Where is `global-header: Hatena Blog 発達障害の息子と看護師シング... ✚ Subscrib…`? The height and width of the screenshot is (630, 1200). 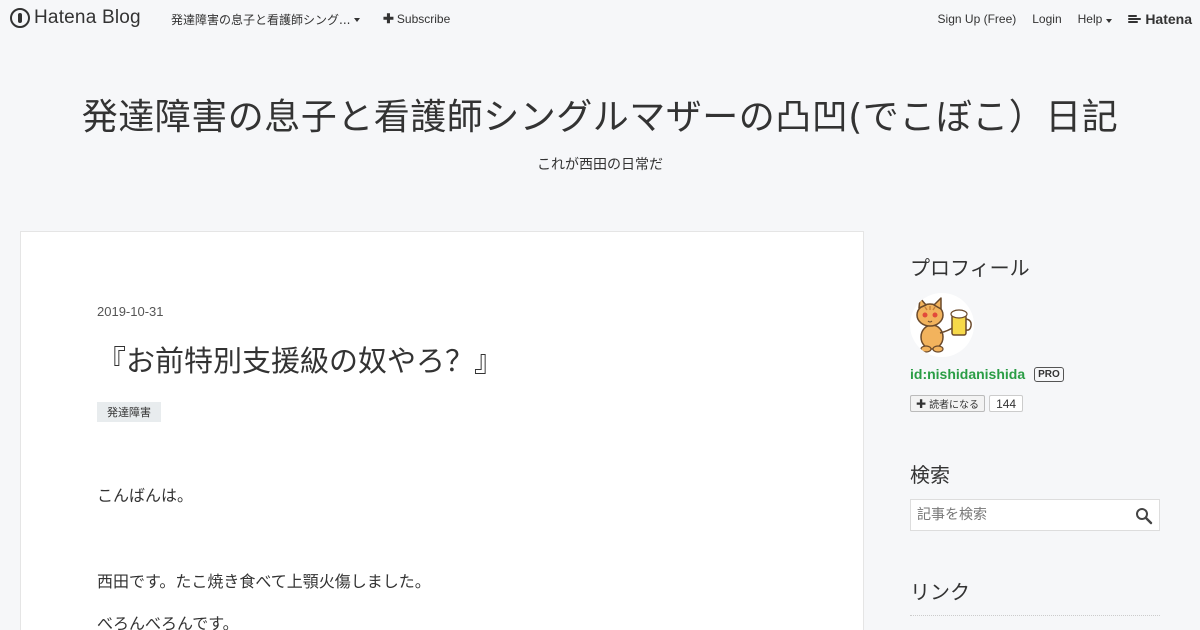 global-header: Hatena Blog 発達障害の息子と看護師シング... ✚ Subscrib… is located at coordinates (600, 18).